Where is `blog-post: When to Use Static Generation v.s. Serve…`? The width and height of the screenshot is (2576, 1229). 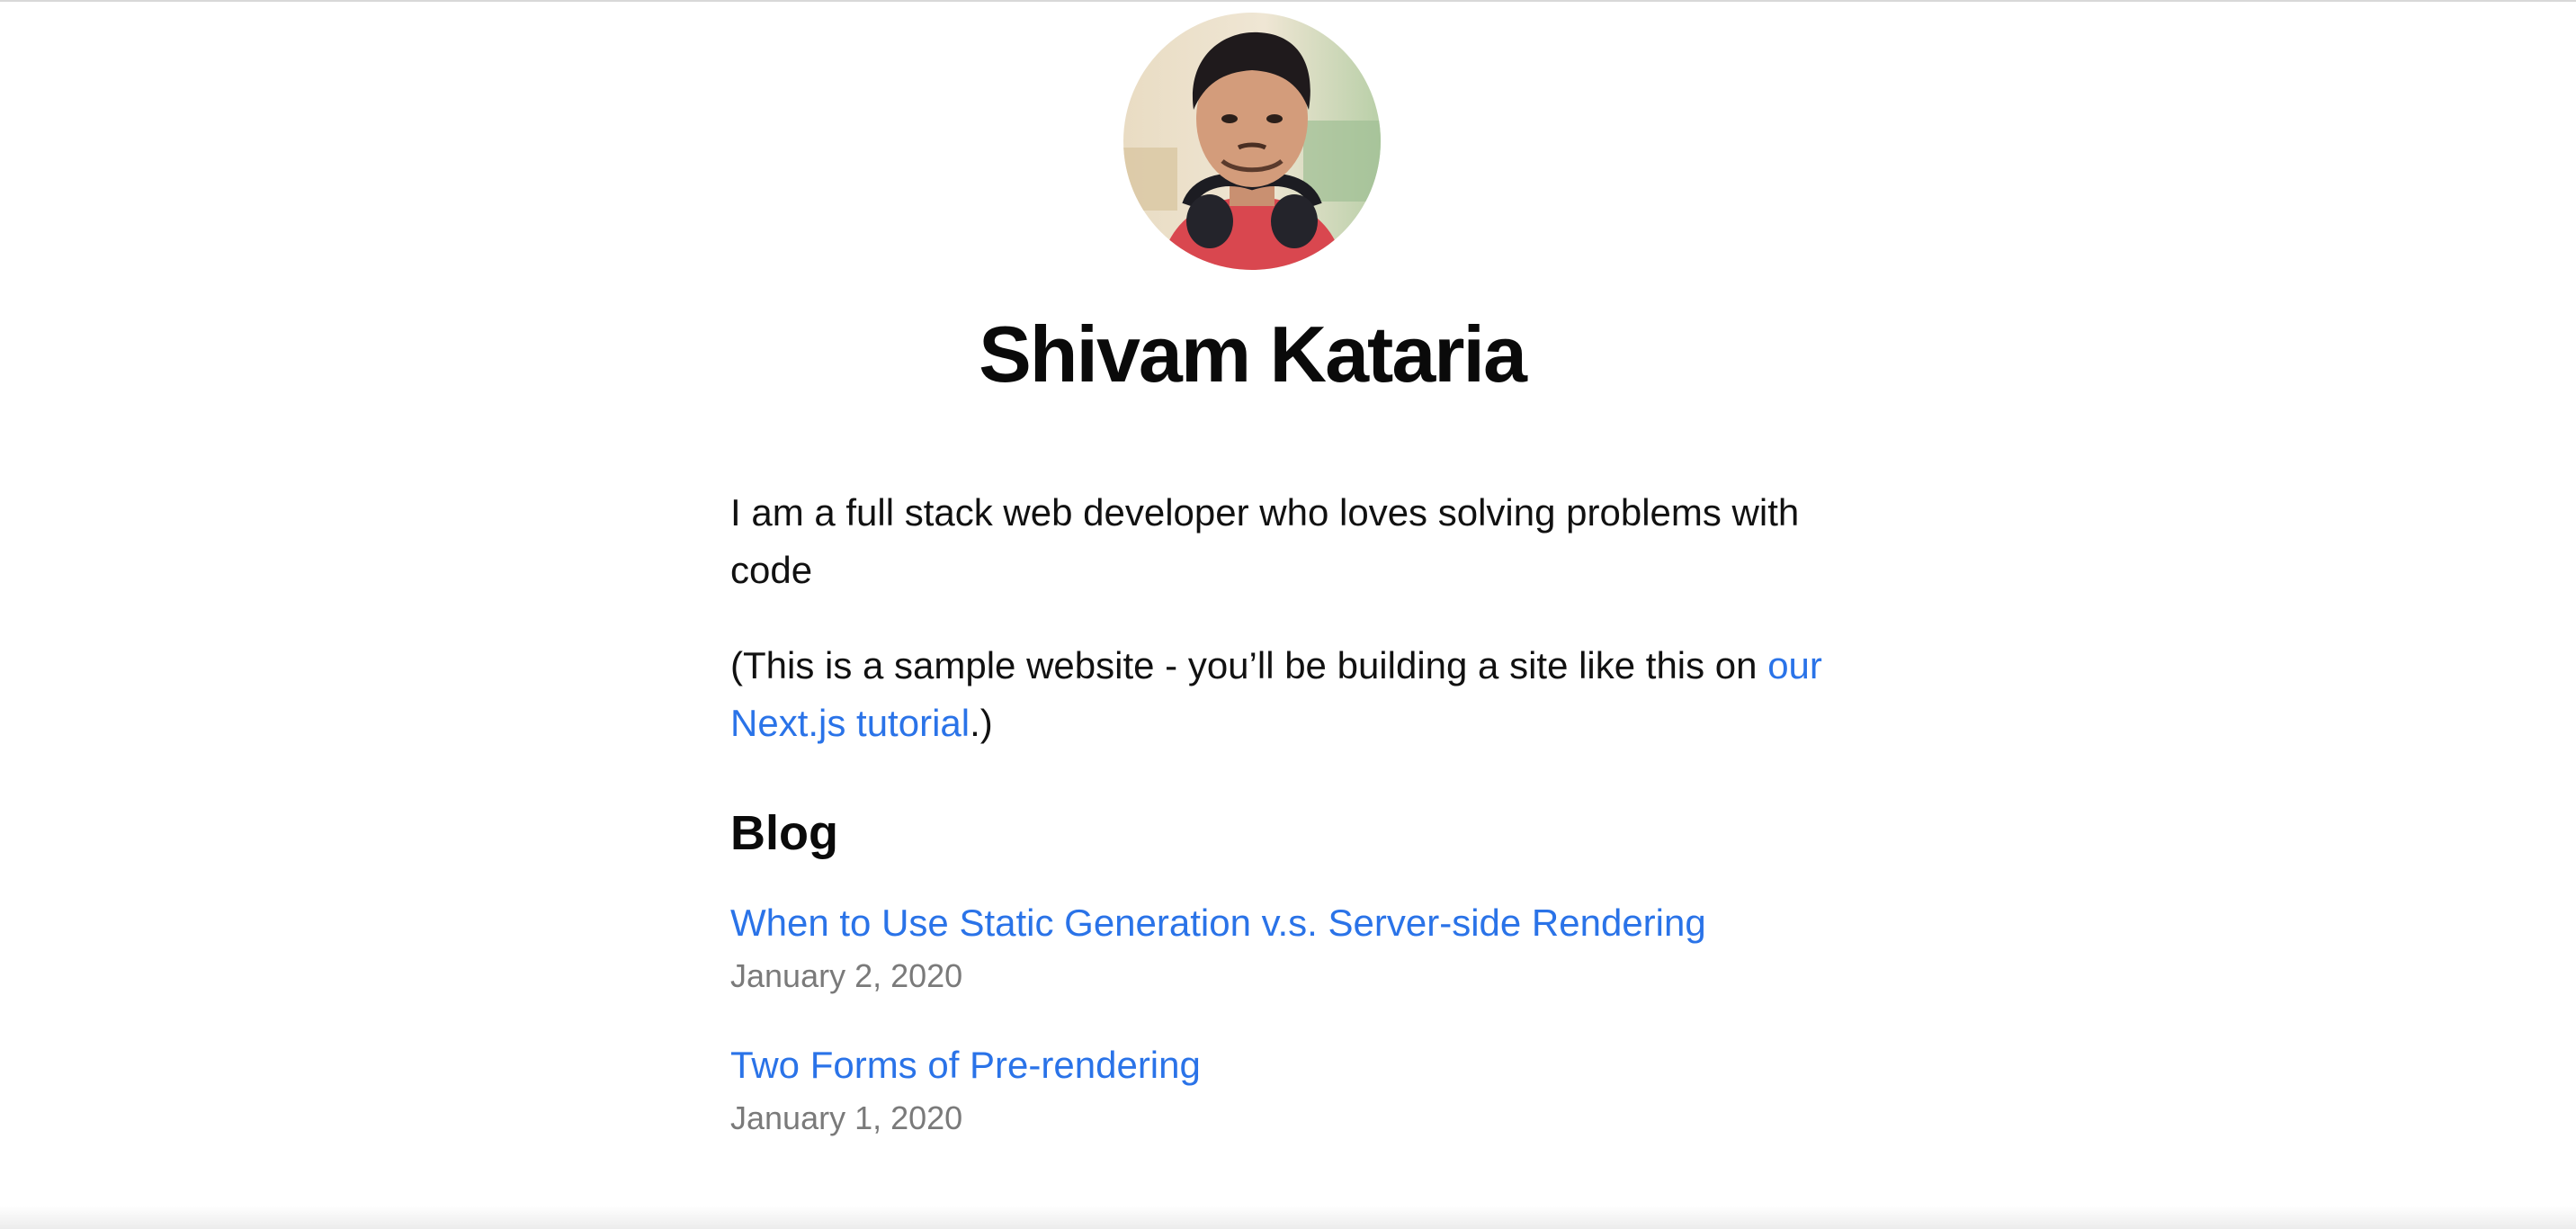
blog-post: When to Use Static Generation v.s. Serve… is located at coordinates (1279, 948).